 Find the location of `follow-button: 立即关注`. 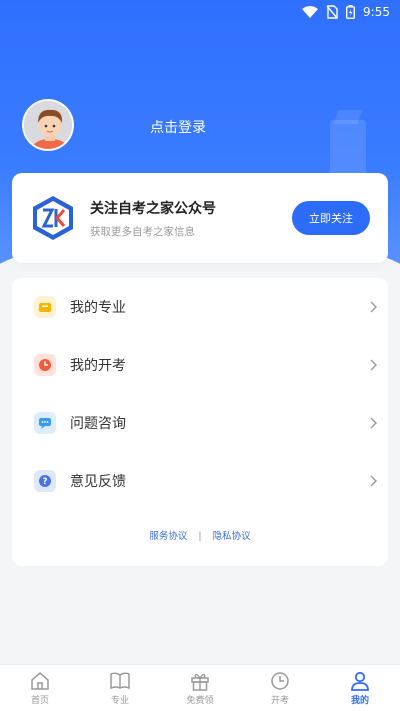

follow-button: 立即关注 is located at coordinates (331, 218).